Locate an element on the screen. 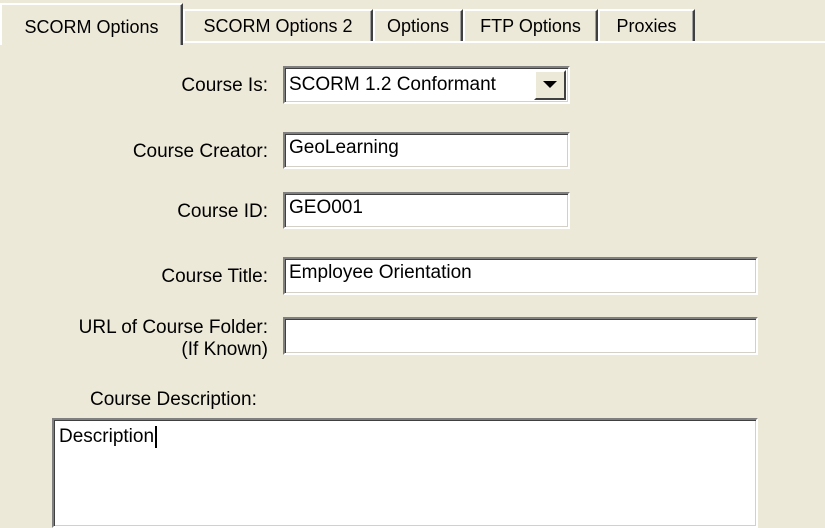  course-is-label: Course Is: is located at coordinates (224, 85).